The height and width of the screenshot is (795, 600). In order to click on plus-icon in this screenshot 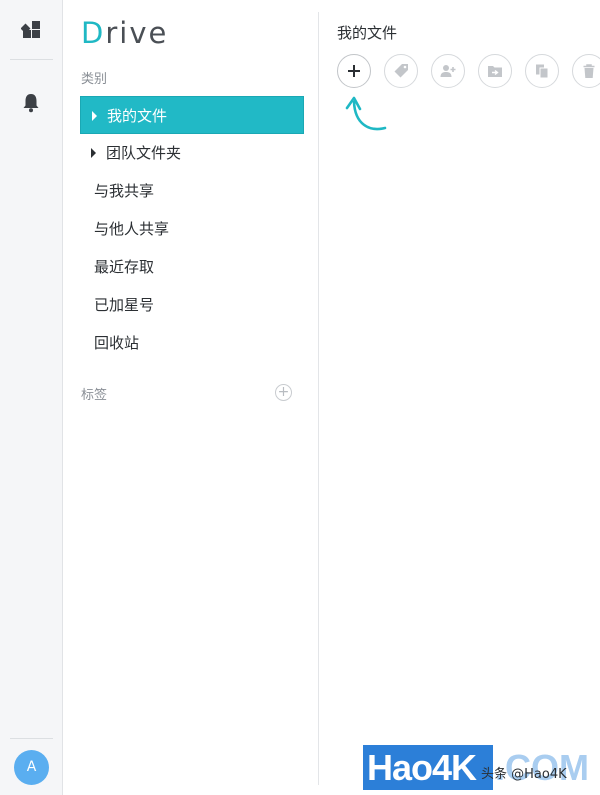, I will do `click(354, 71)`.